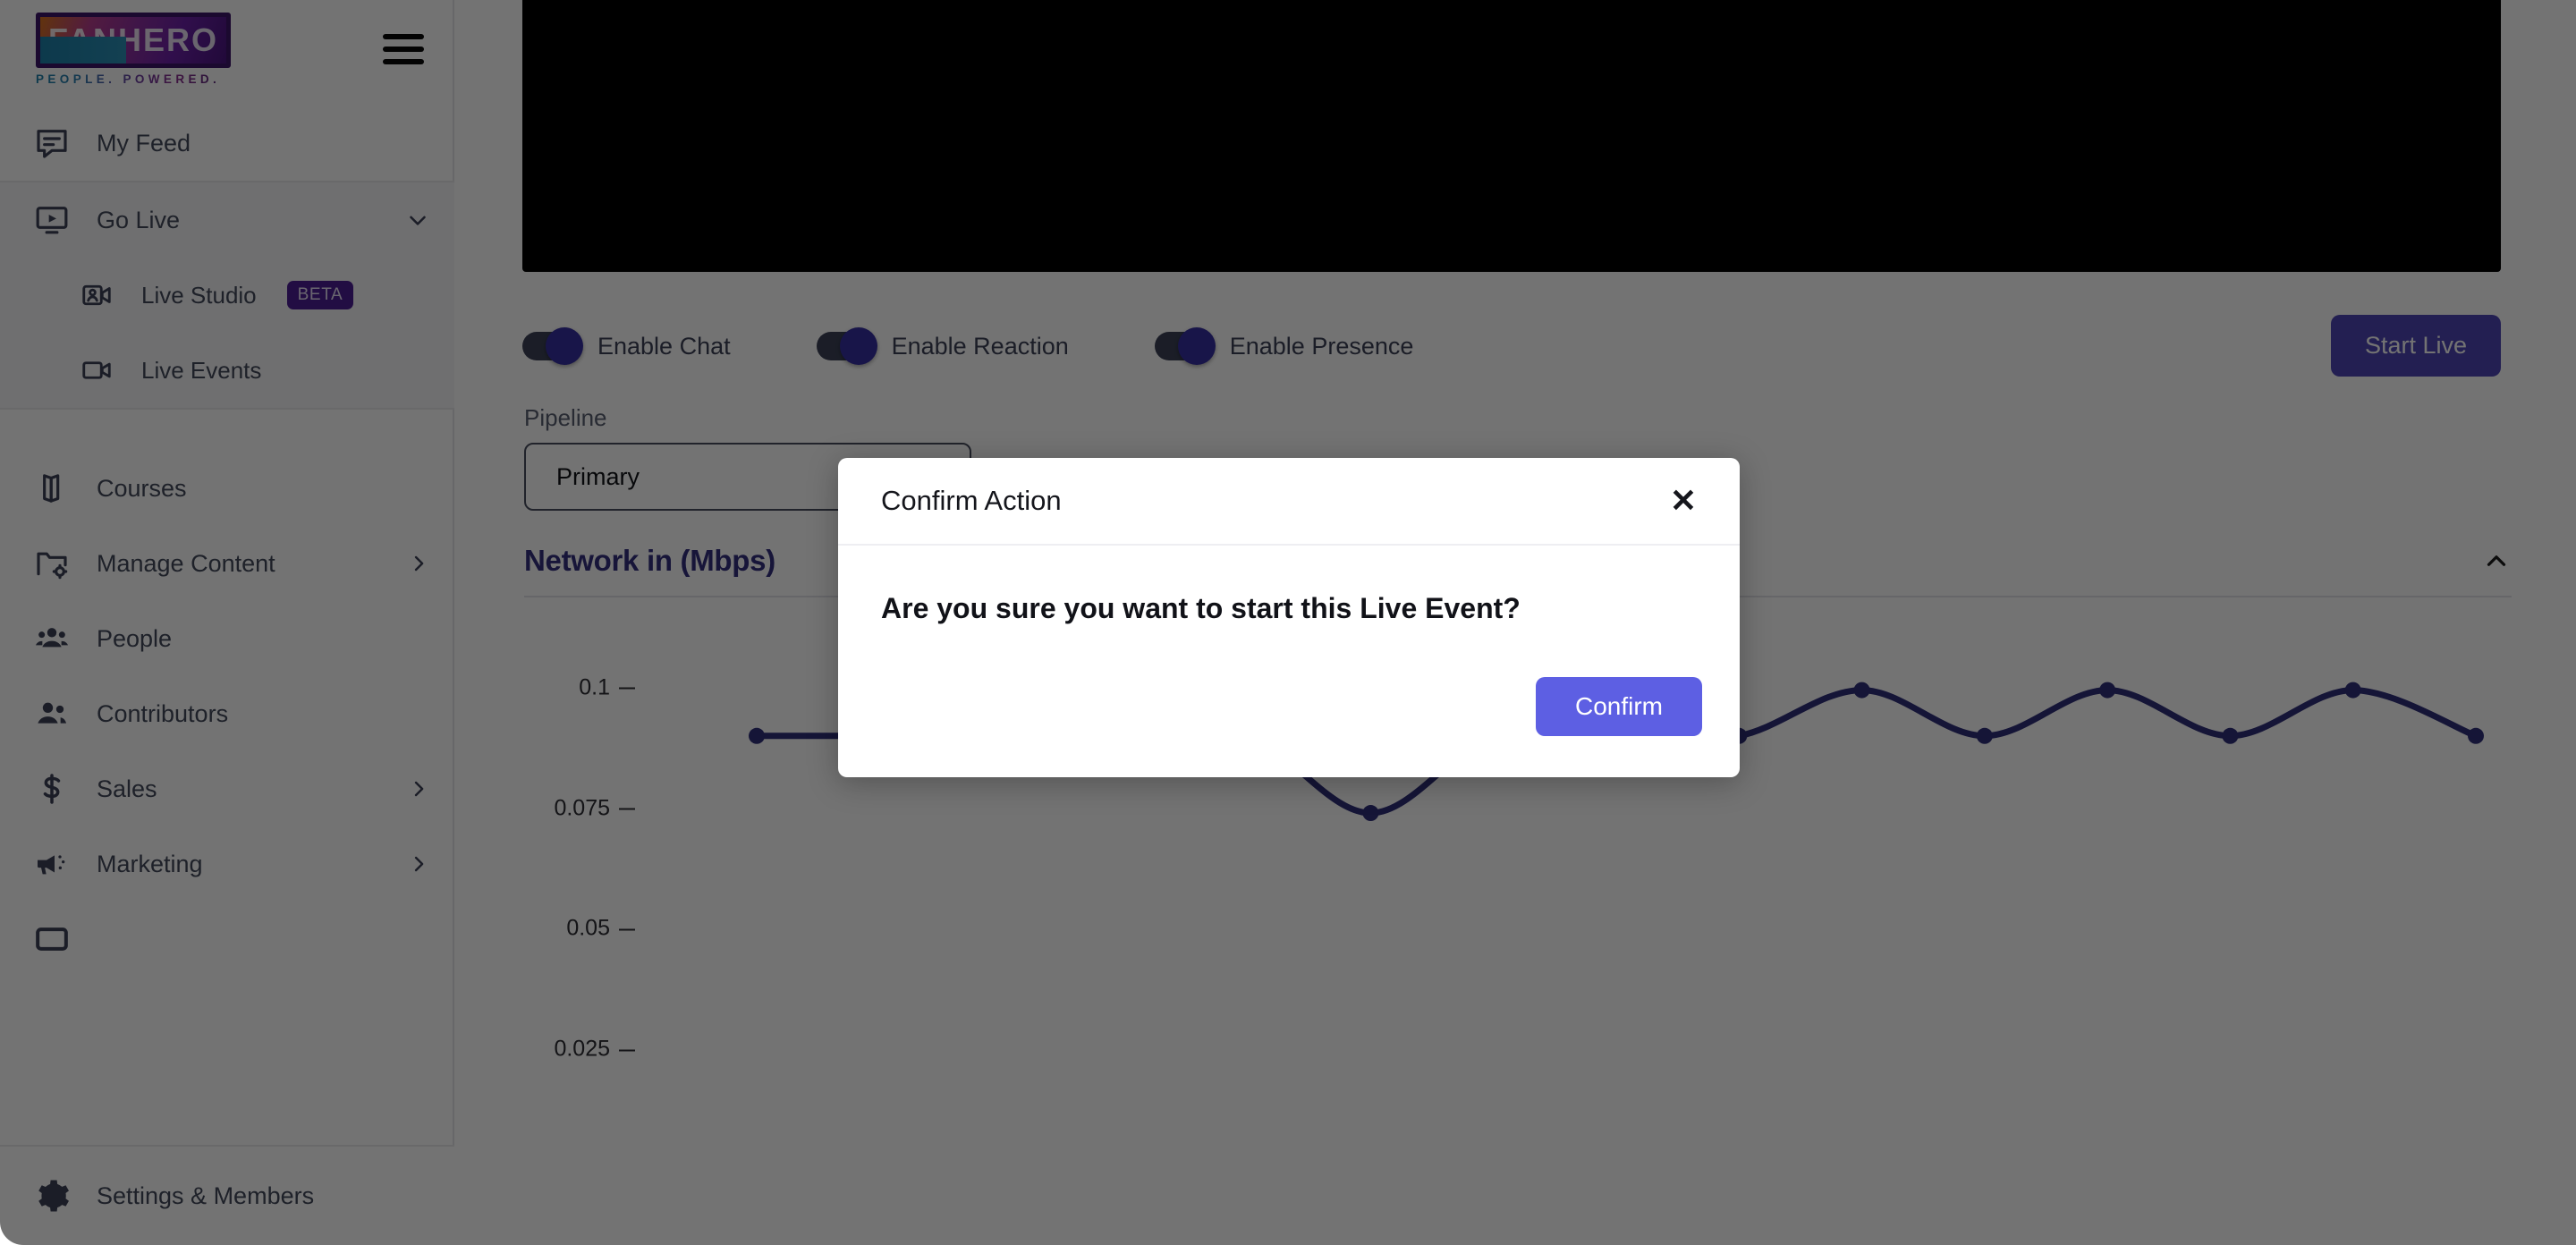 Image resolution: width=2576 pixels, height=1245 pixels. What do you see at coordinates (1618, 707) in the screenshot?
I see `confirm-button: Confirm` at bounding box center [1618, 707].